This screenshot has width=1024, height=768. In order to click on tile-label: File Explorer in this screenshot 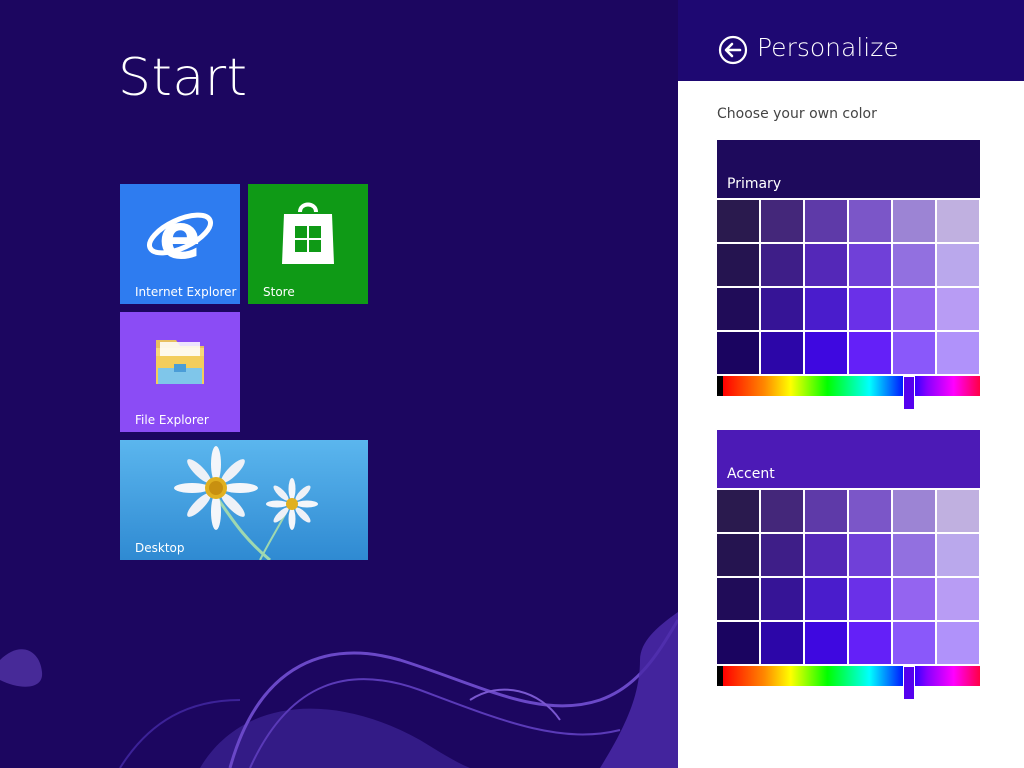, I will do `click(172, 420)`.